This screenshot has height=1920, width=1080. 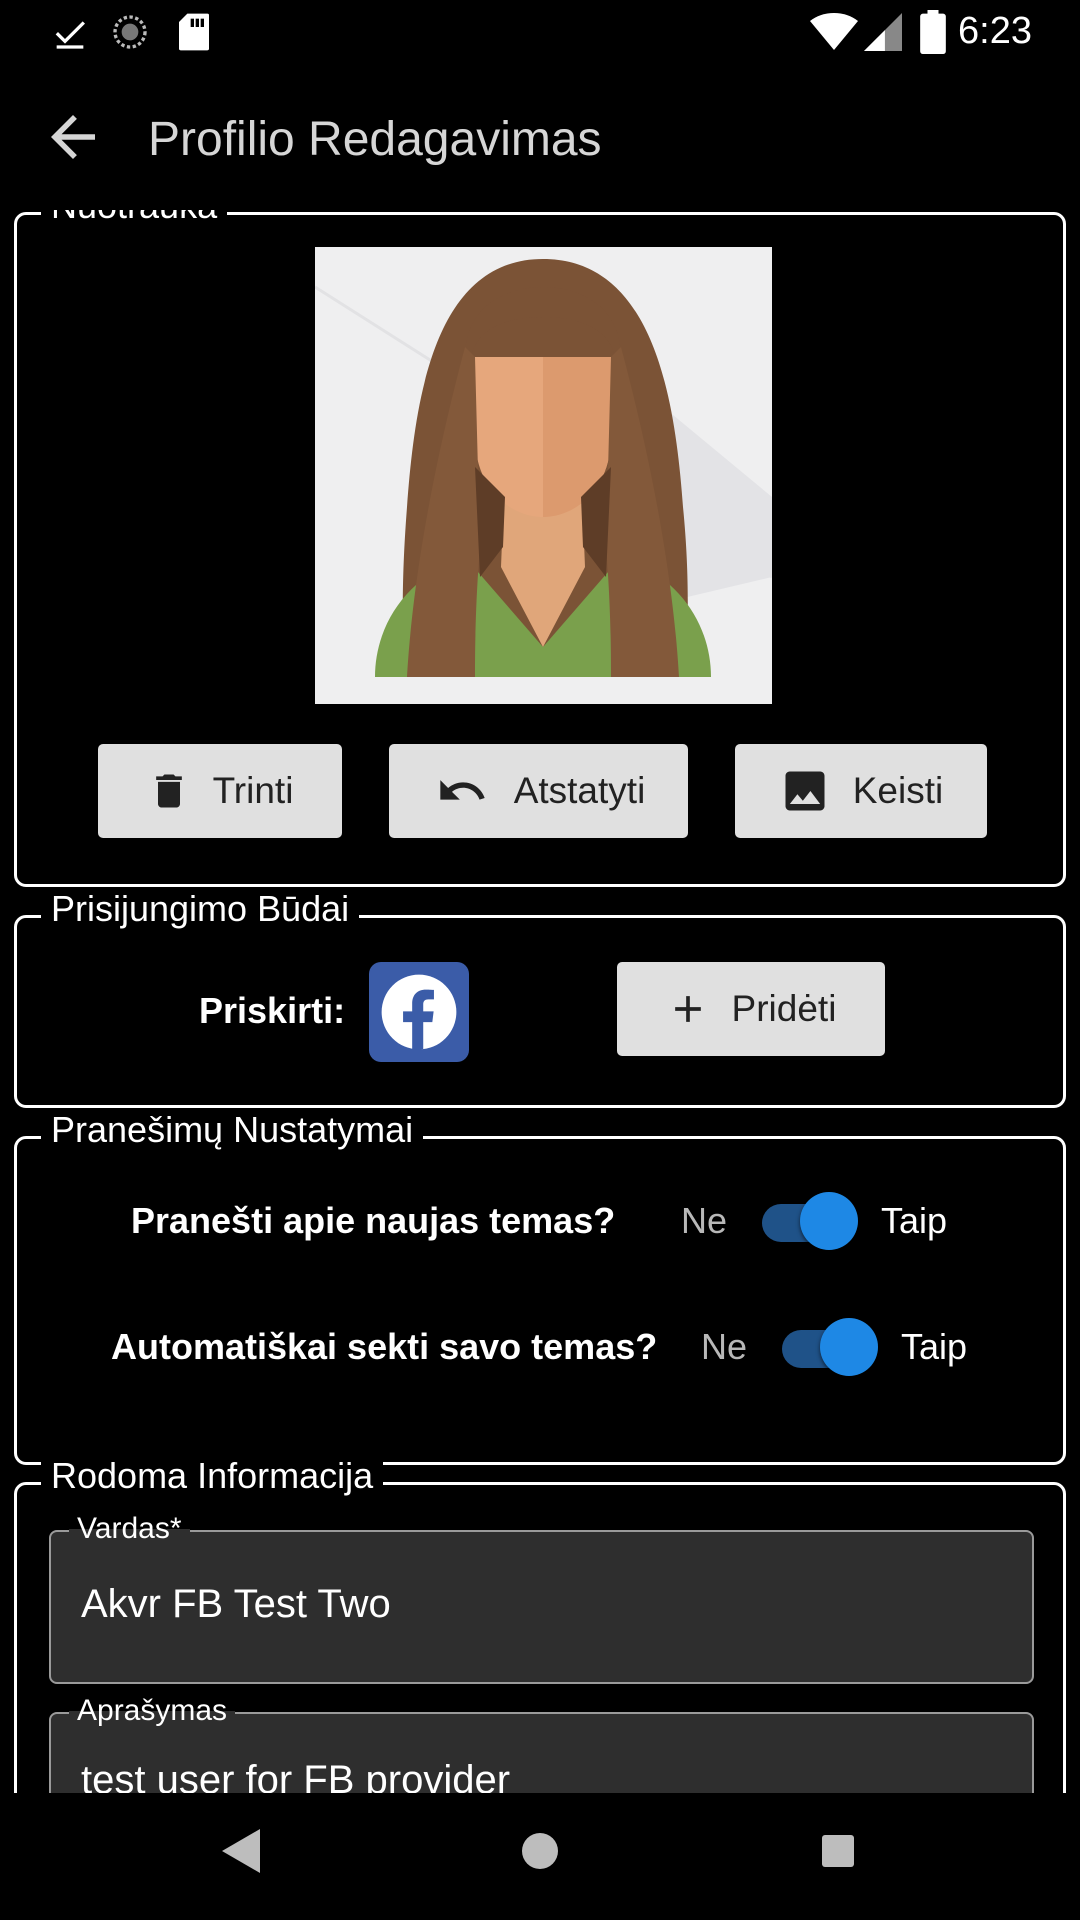 What do you see at coordinates (540, 32) in the screenshot?
I see `status-bar: 6:23` at bounding box center [540, 32].